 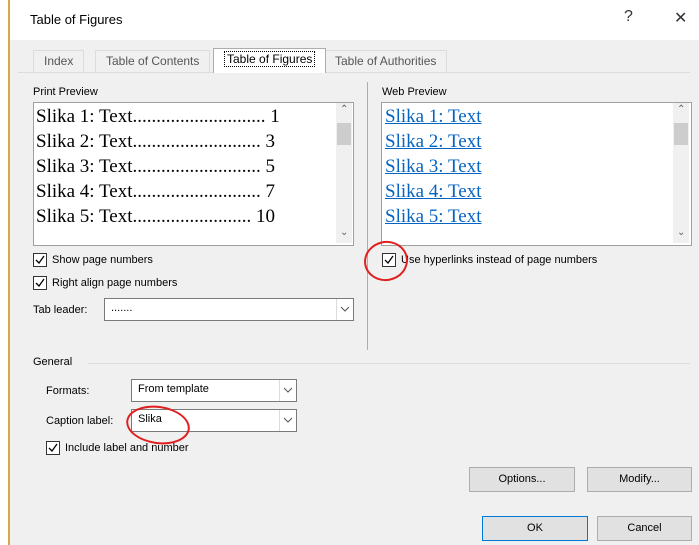 I want to click on tab-label: Table of Authorities, so click(x=386, y=61).